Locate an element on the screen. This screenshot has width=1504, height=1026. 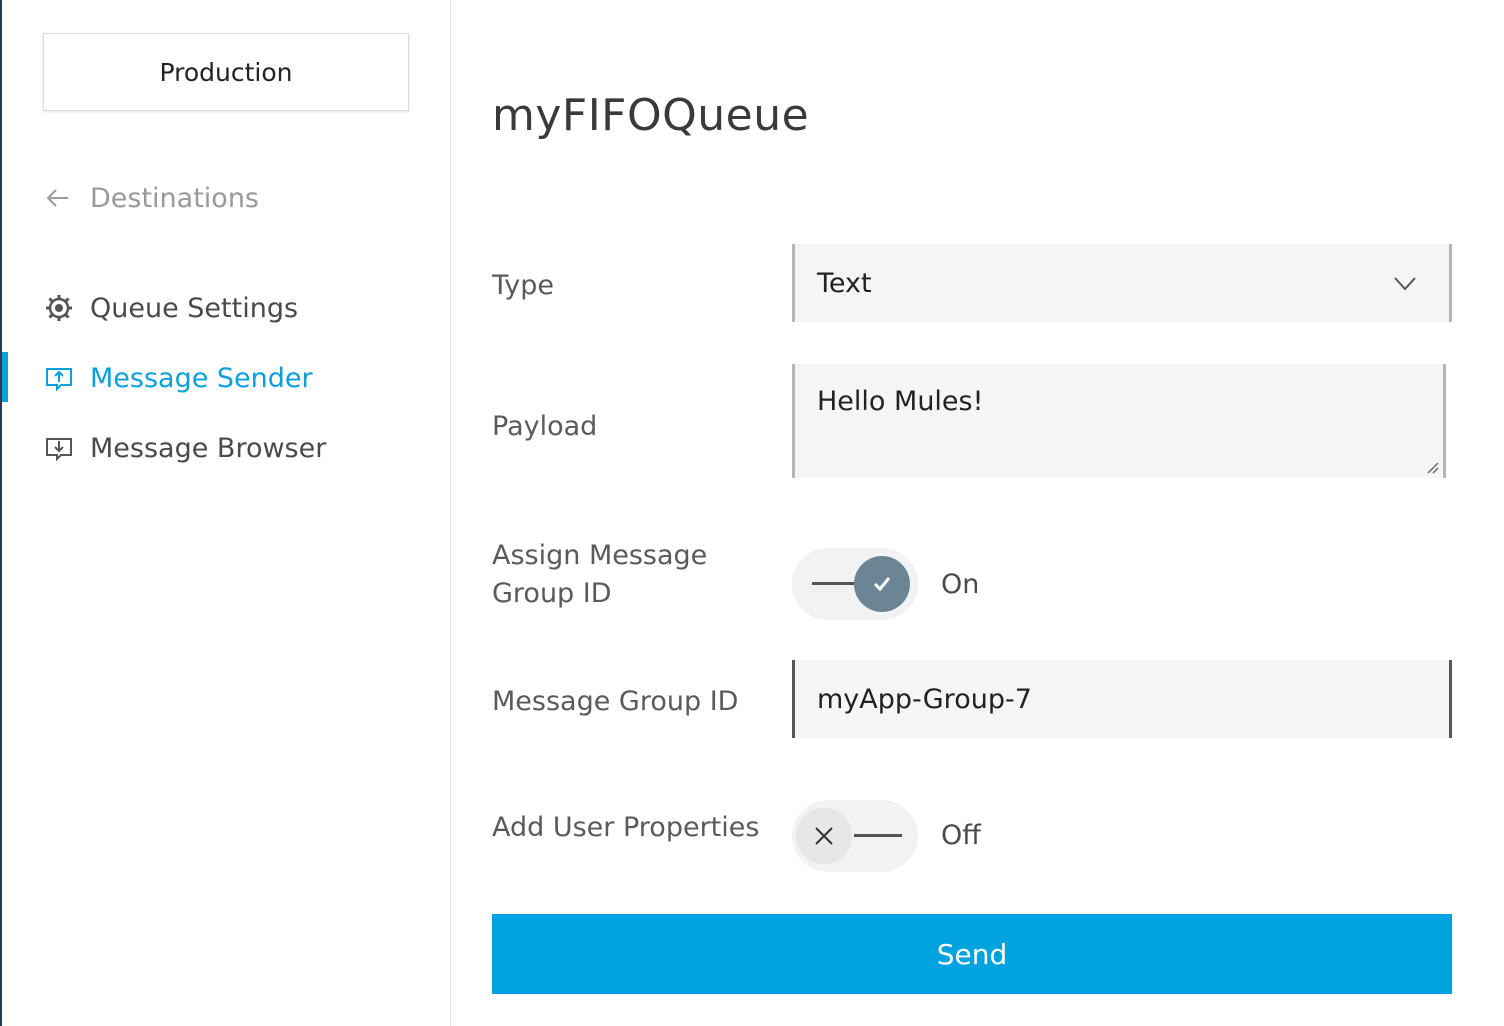
page-title: myFIFOQueue is located at coordinates (651, 115).